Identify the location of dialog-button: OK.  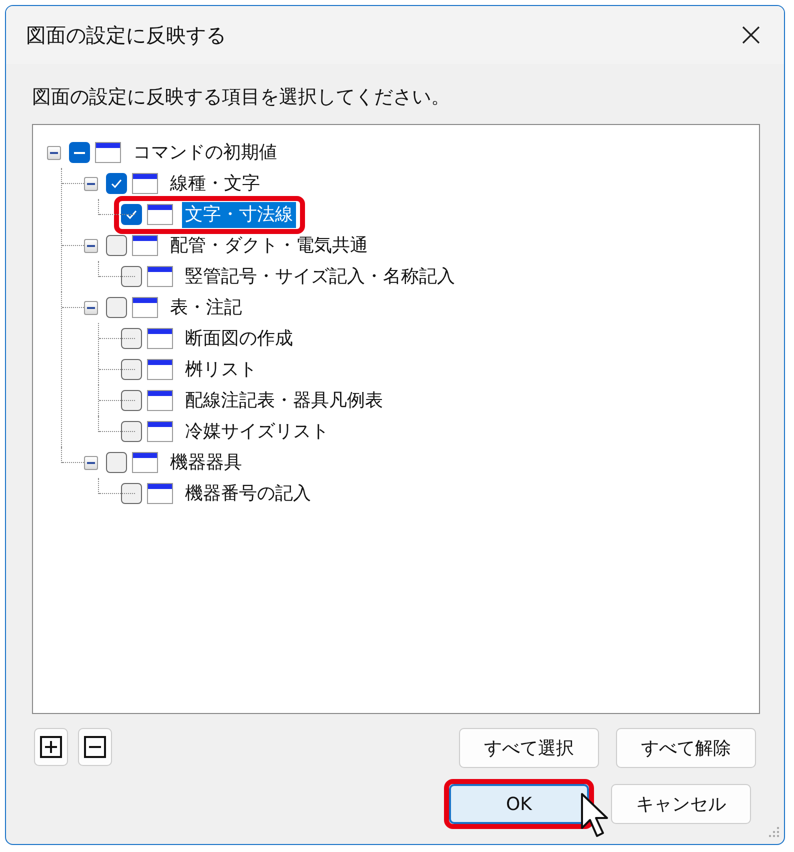
(519, 804).